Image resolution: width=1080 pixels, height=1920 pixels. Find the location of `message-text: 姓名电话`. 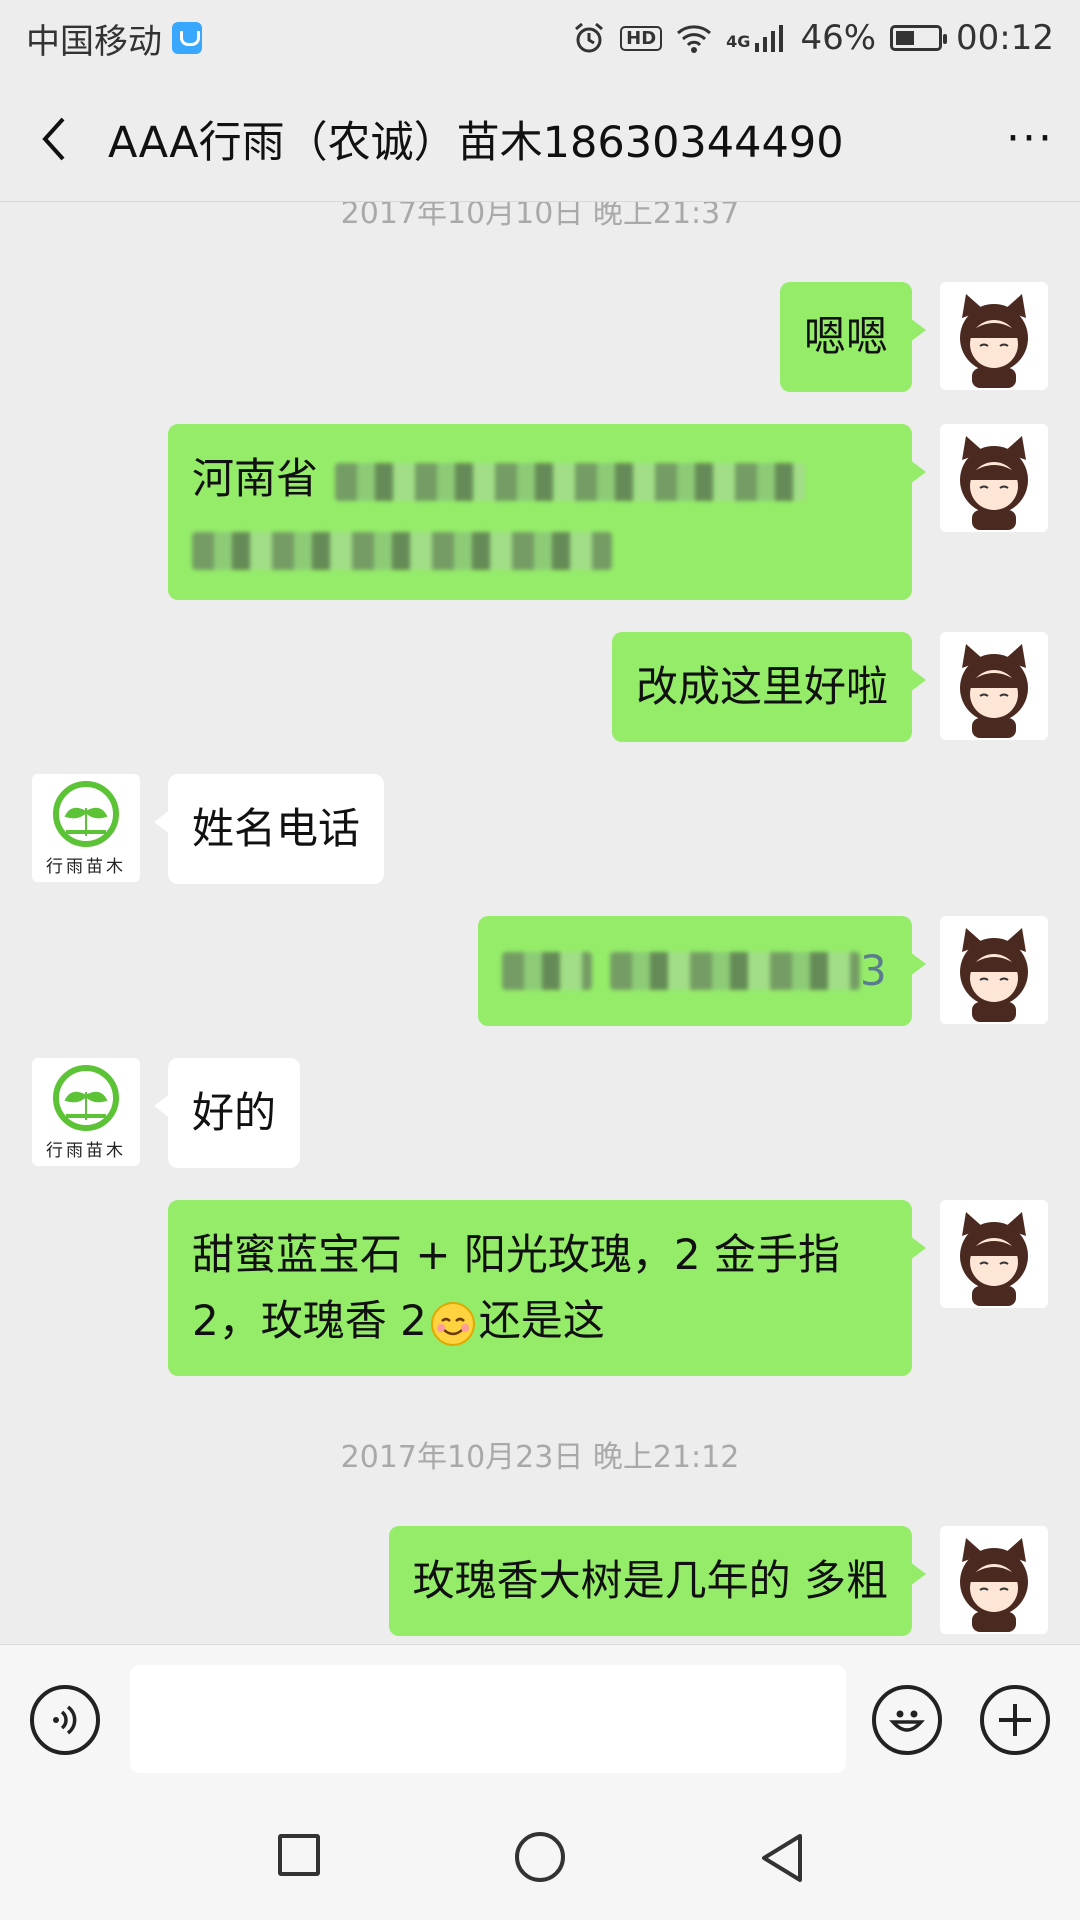

message-text: 姓名电话 is located at coordinates (276, 828).